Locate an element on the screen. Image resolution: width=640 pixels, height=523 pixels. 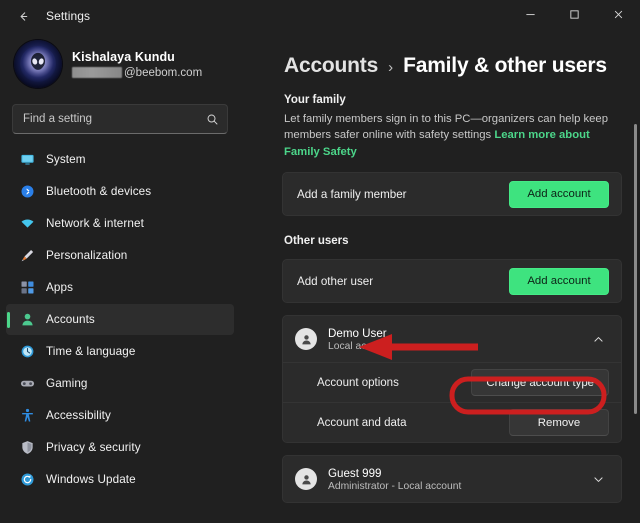
sidebar-item-gaming: Gaming is located at coordinates (120, 383).